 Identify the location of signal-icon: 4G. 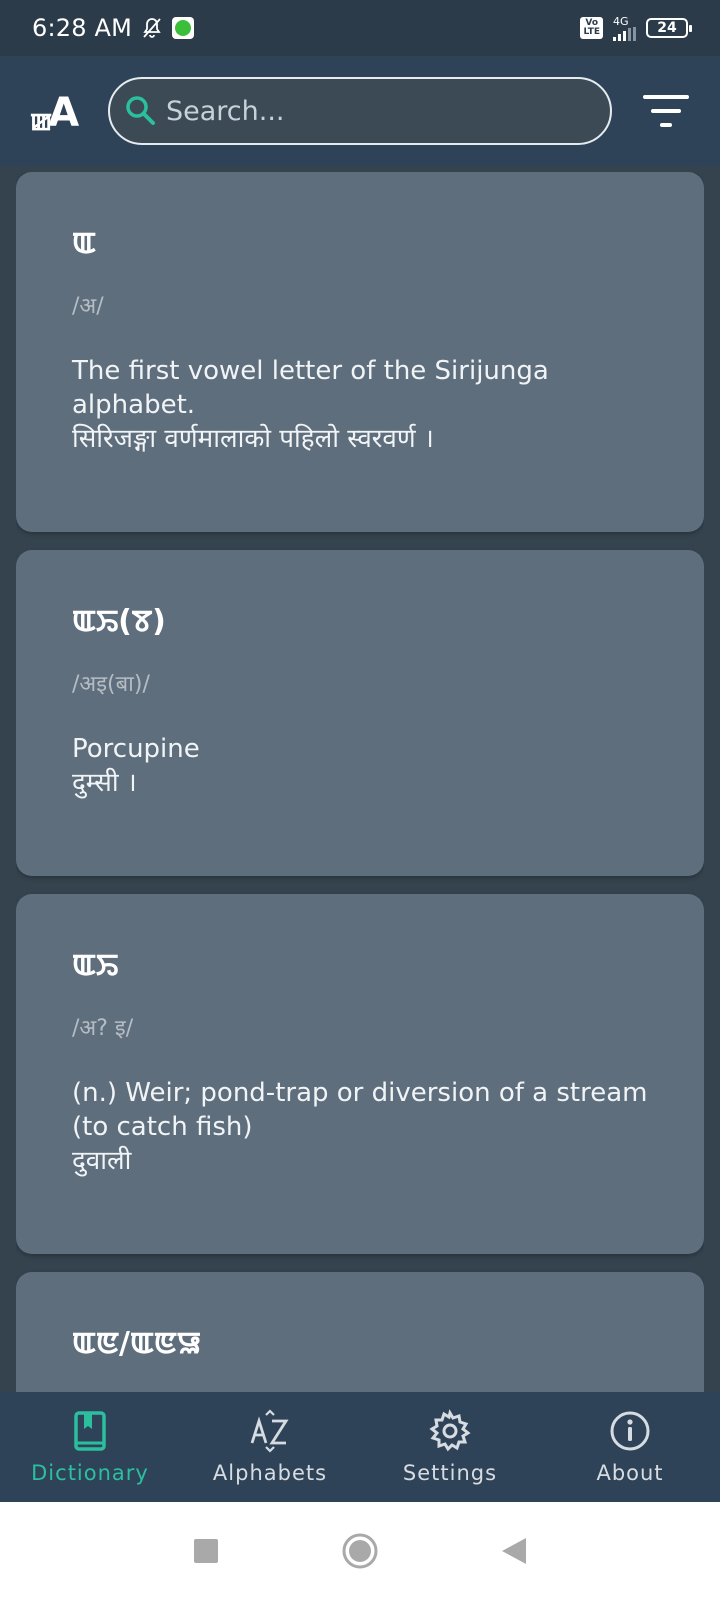
(624, 28).